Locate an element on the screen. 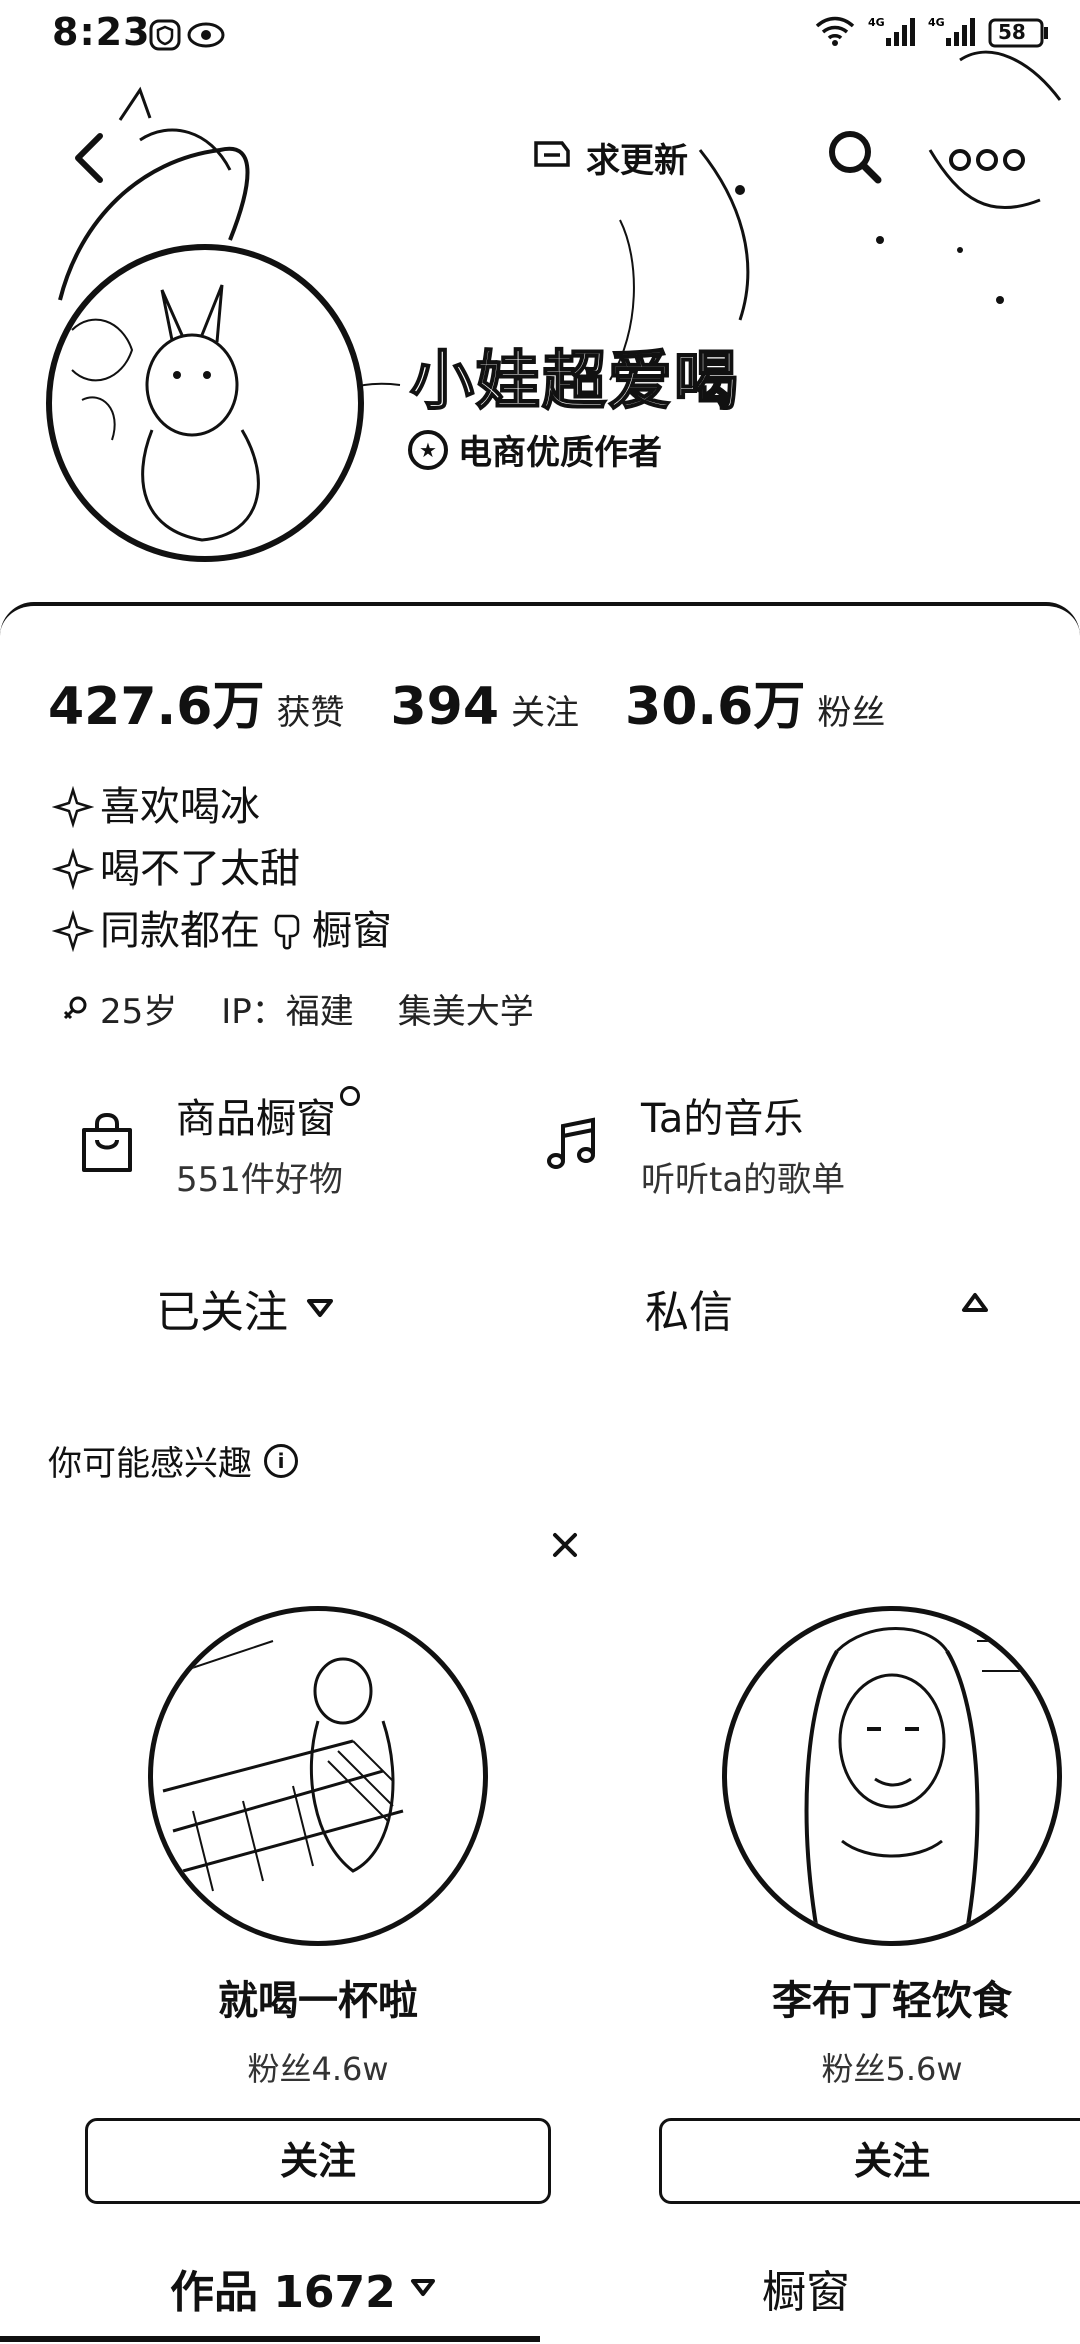  recommend-user-fans: 粉丝5.6w is located at coordinates (892, 2069).